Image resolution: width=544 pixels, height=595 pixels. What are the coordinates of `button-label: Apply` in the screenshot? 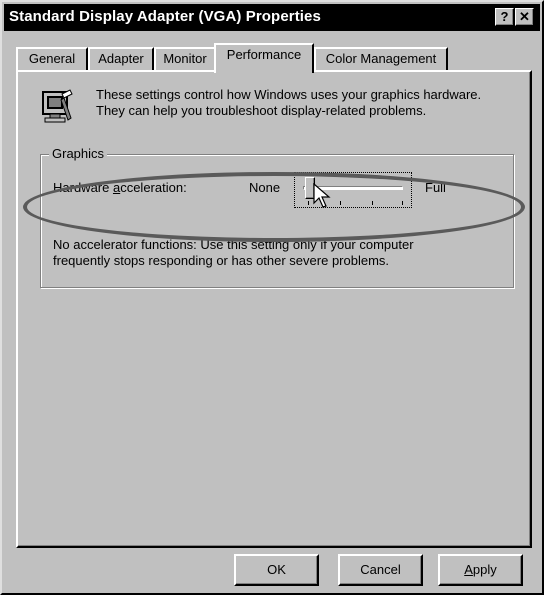 It's located at (480, 569).